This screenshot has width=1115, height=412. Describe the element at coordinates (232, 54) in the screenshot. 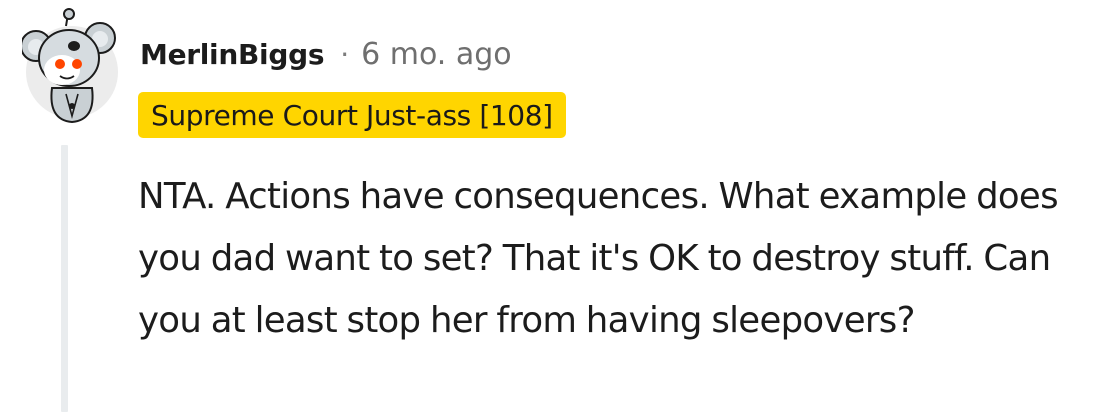

I see `author-username: MerlinBiggs` at that location.